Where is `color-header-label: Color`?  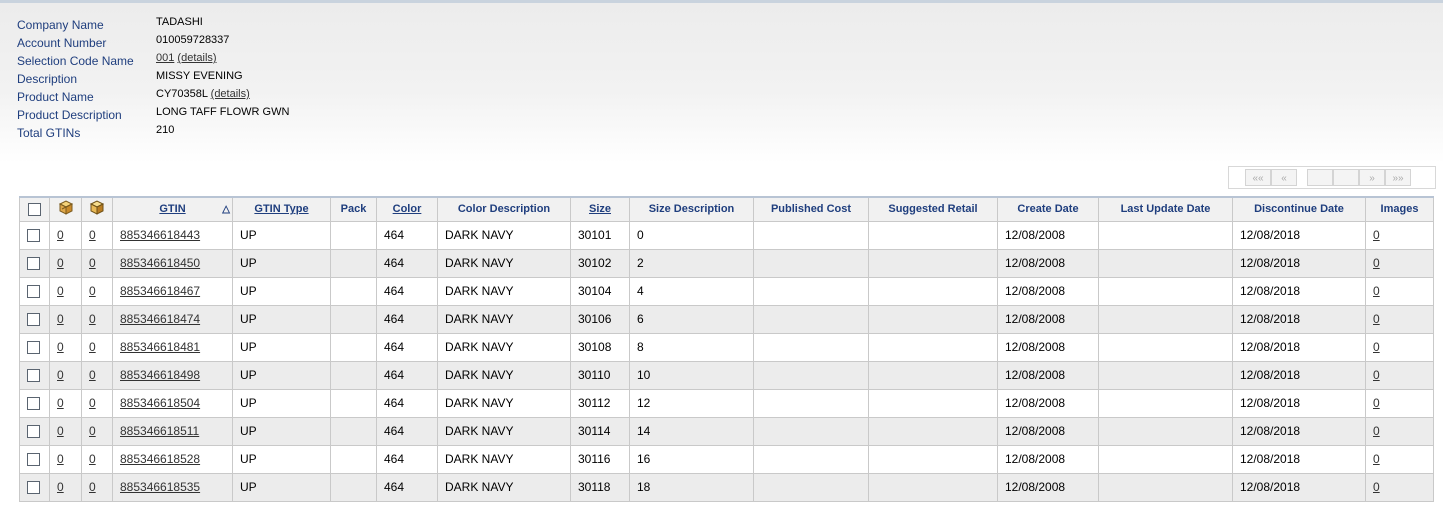
color-header-label: Color is located at coordinates (407, 209).